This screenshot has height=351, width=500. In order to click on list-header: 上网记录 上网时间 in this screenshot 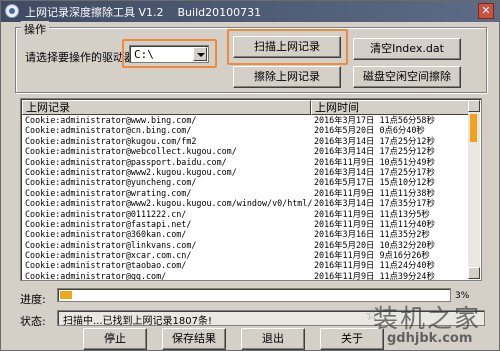, I will do `click(246, 107)`.